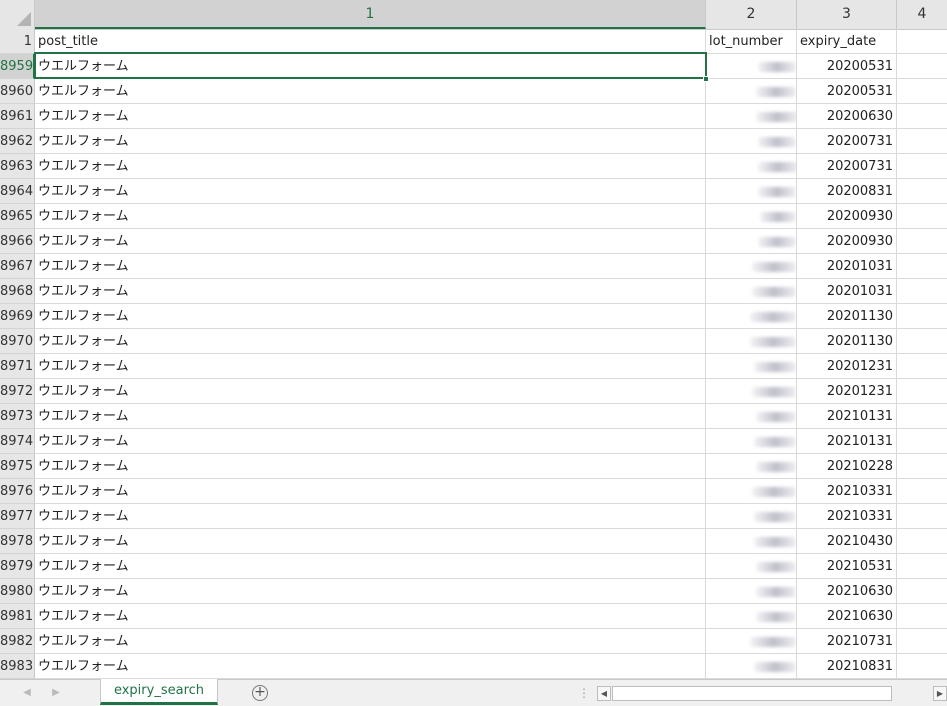 This screenshot has width=947, height=706. Describe the element at coordinates (17, 391) in the screenshot. I see `row-number: 8972` at that location.